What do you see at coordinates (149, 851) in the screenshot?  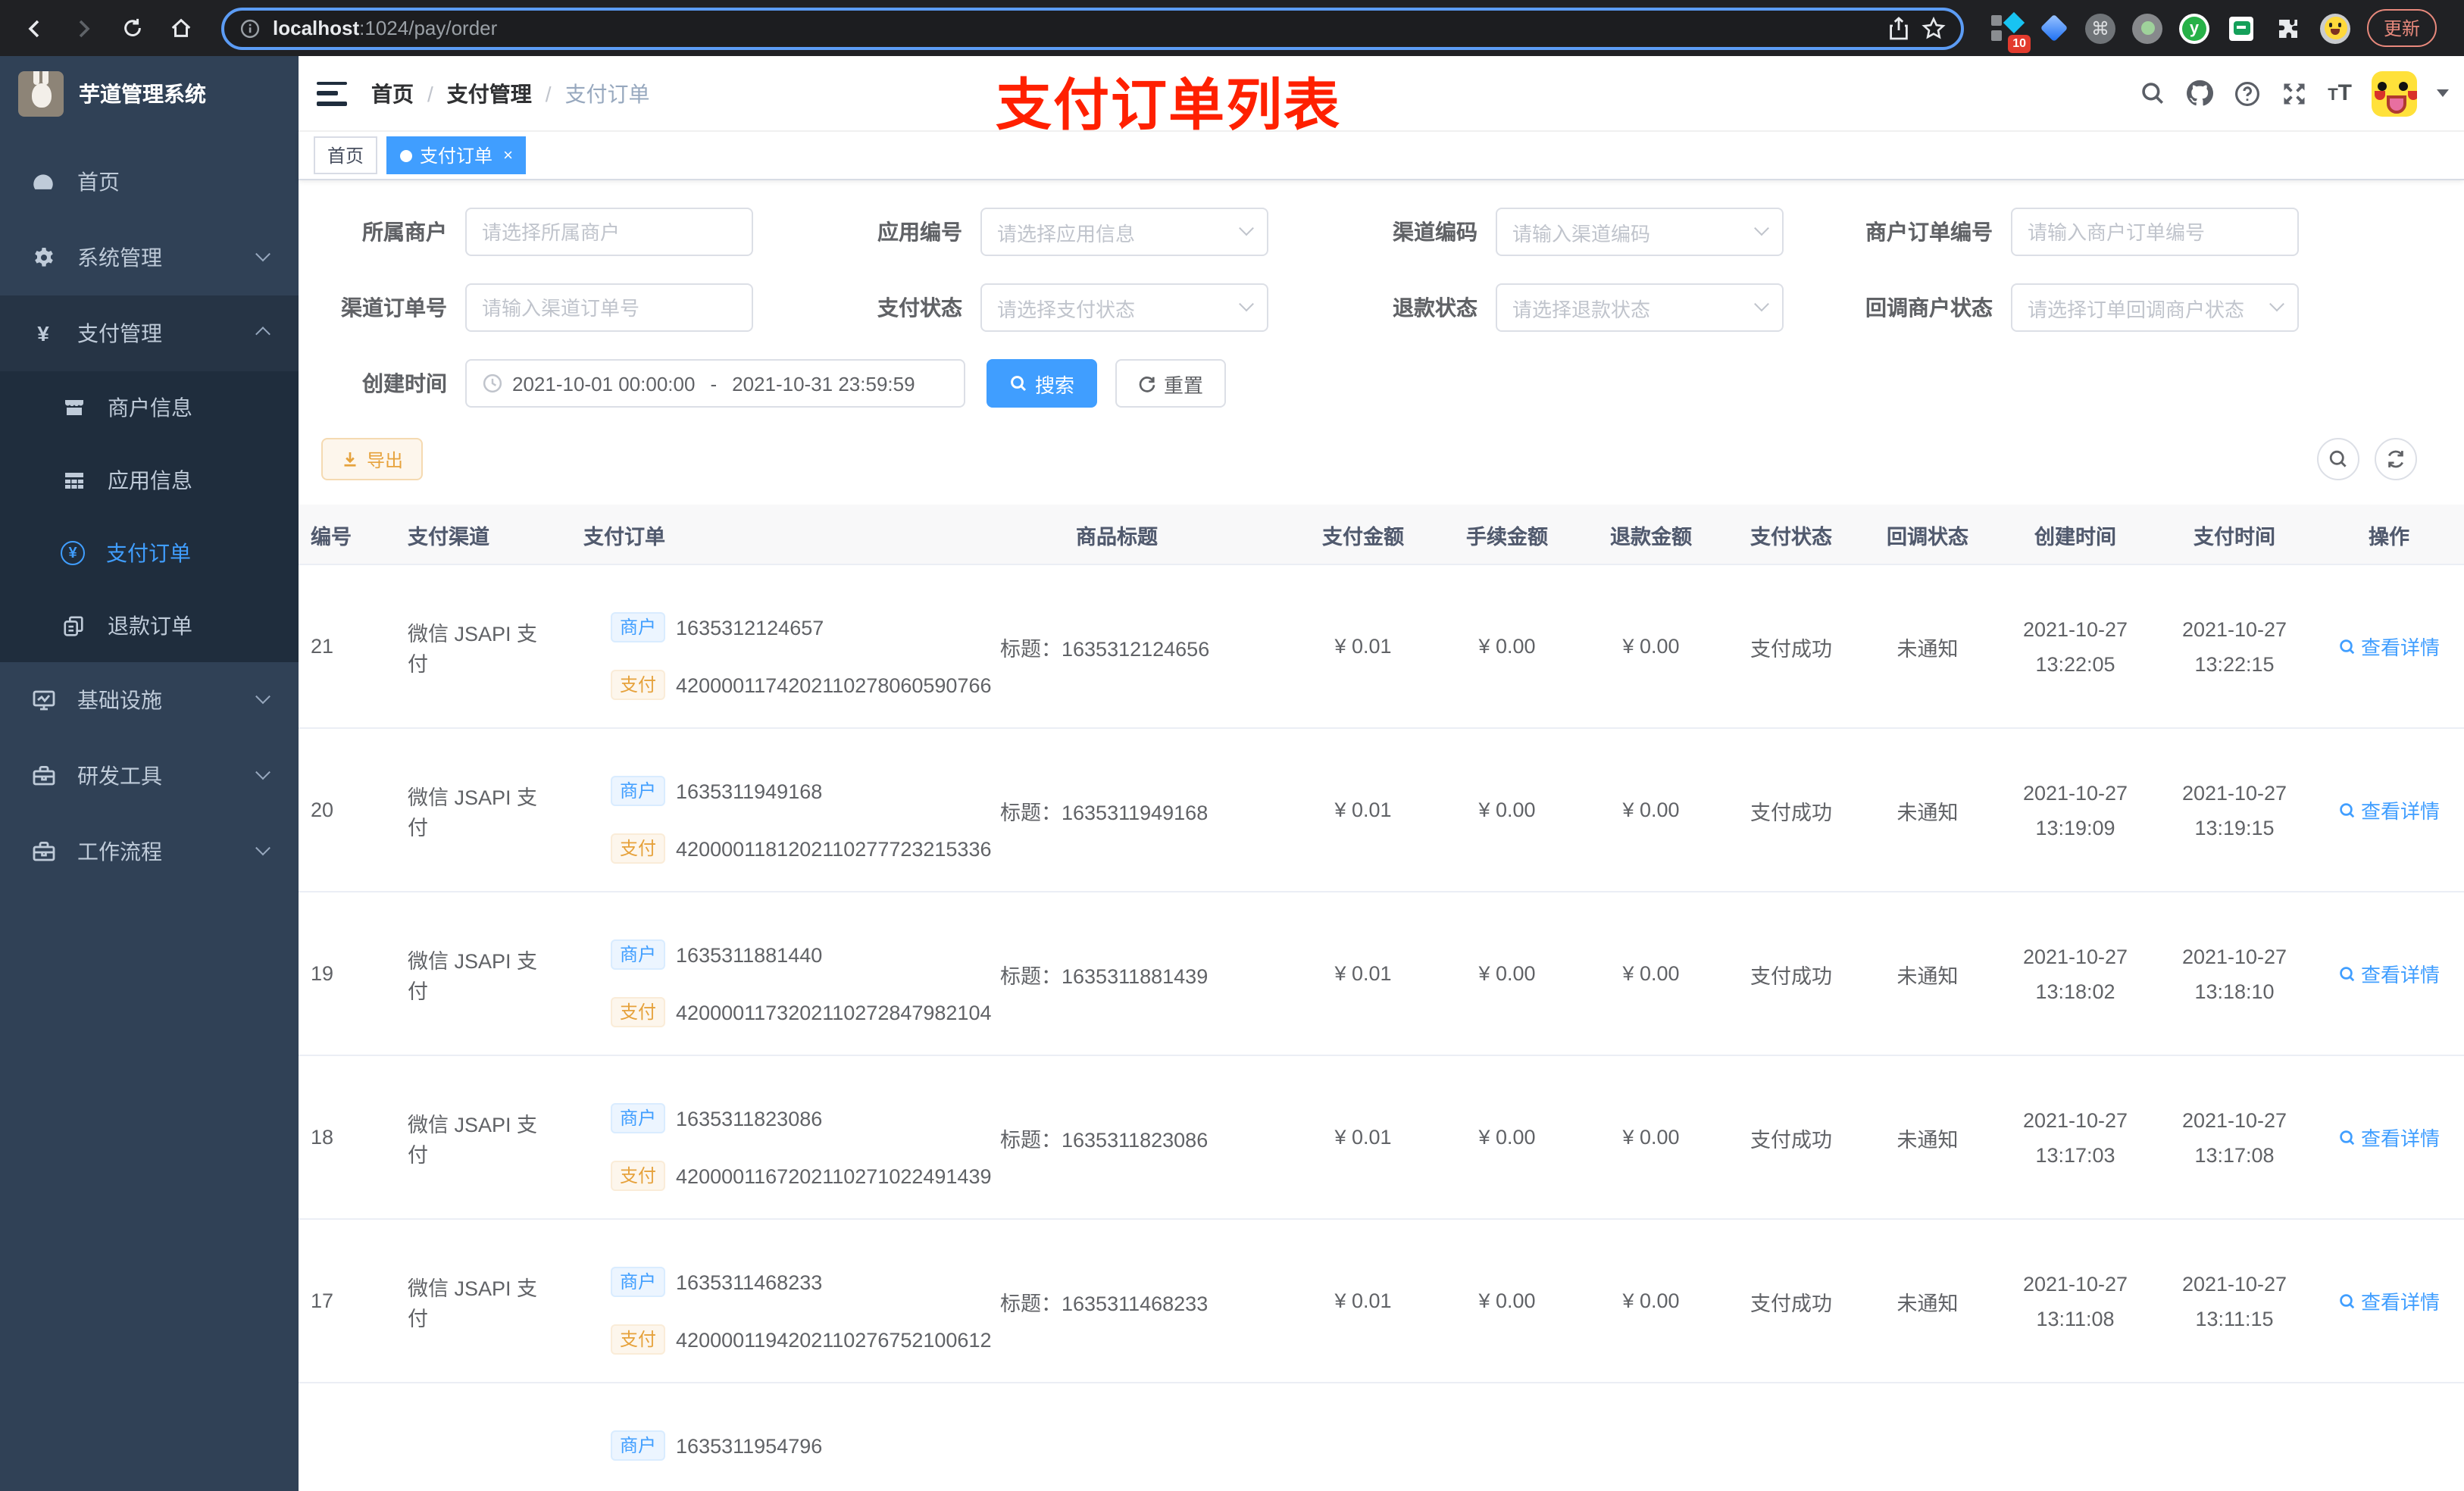 I see `sidebar-item-workflow: 工作流程` at bounding box center [149, 851].